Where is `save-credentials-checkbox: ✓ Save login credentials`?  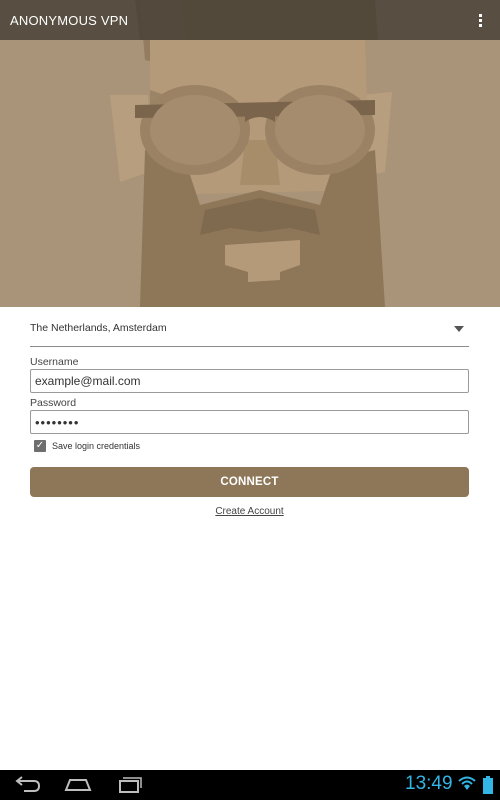 save-credentials-checkbox: ✓ Save login credentials is located at coordinates (87, 446).